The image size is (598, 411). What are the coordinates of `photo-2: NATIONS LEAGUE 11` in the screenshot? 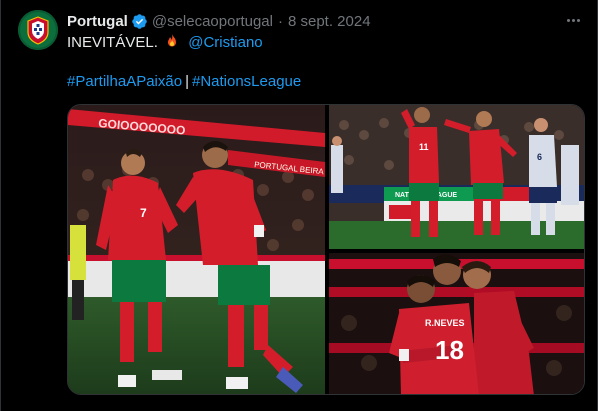 It's located at (456, 177).